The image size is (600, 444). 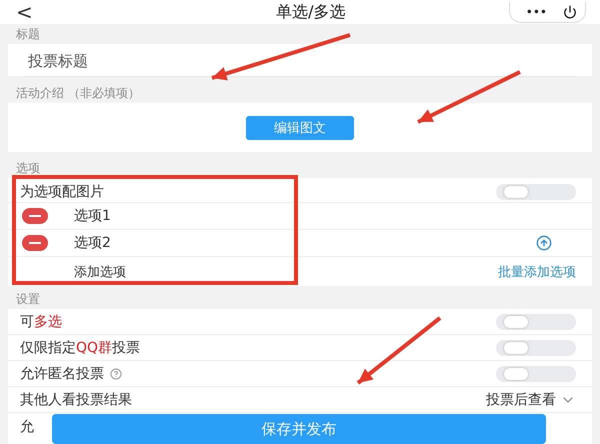 What do you see at coordinates (28, 168) in the screenshot?
I see `section-label: 选项` at bounding box center [28, 168].